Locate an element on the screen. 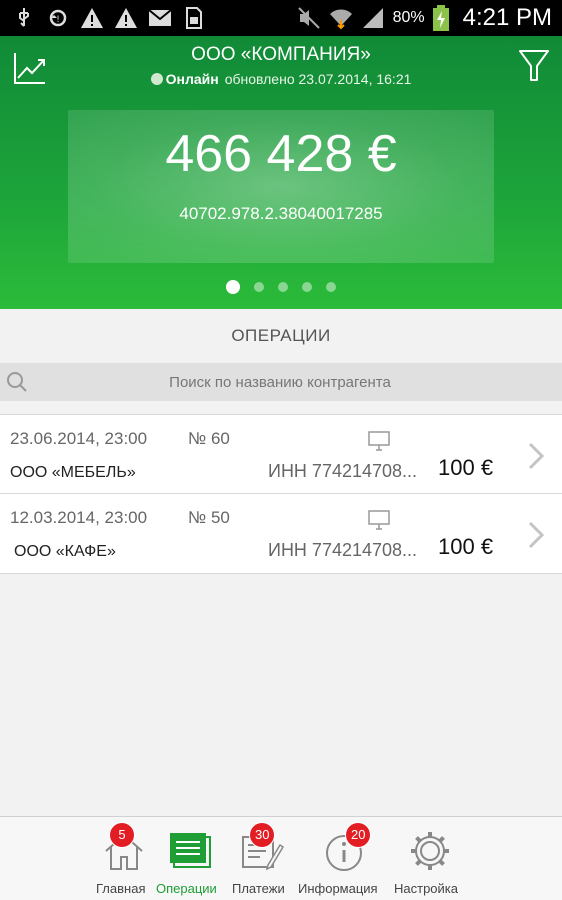 This screenshot has width=562, height=900. operations-icon is located at coordinates (190, 850).